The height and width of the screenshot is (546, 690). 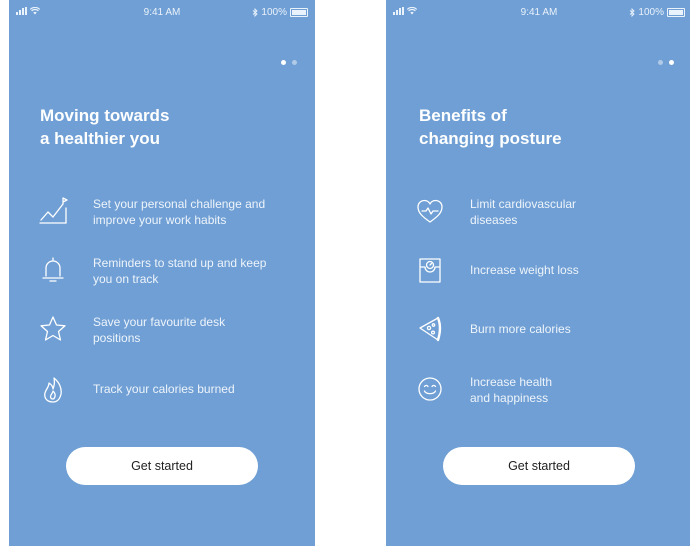 What do you see at coordinates (159, 322) in the screenshot?
I see `feature-text-line: Save your favourite desk` at bounding box center [159, 322].